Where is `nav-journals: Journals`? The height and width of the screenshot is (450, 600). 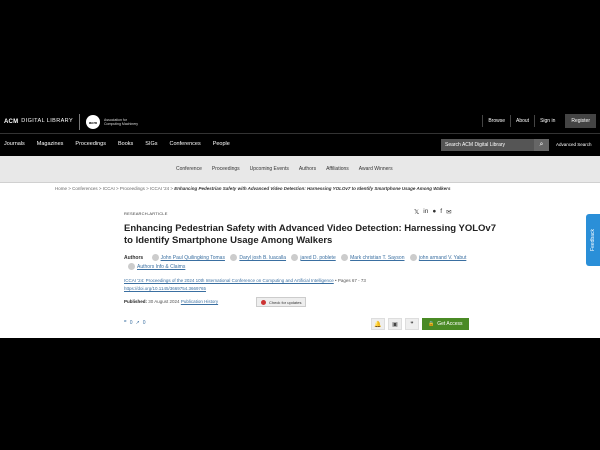 nav-journals: Journals is located at coordinates (14, 144).